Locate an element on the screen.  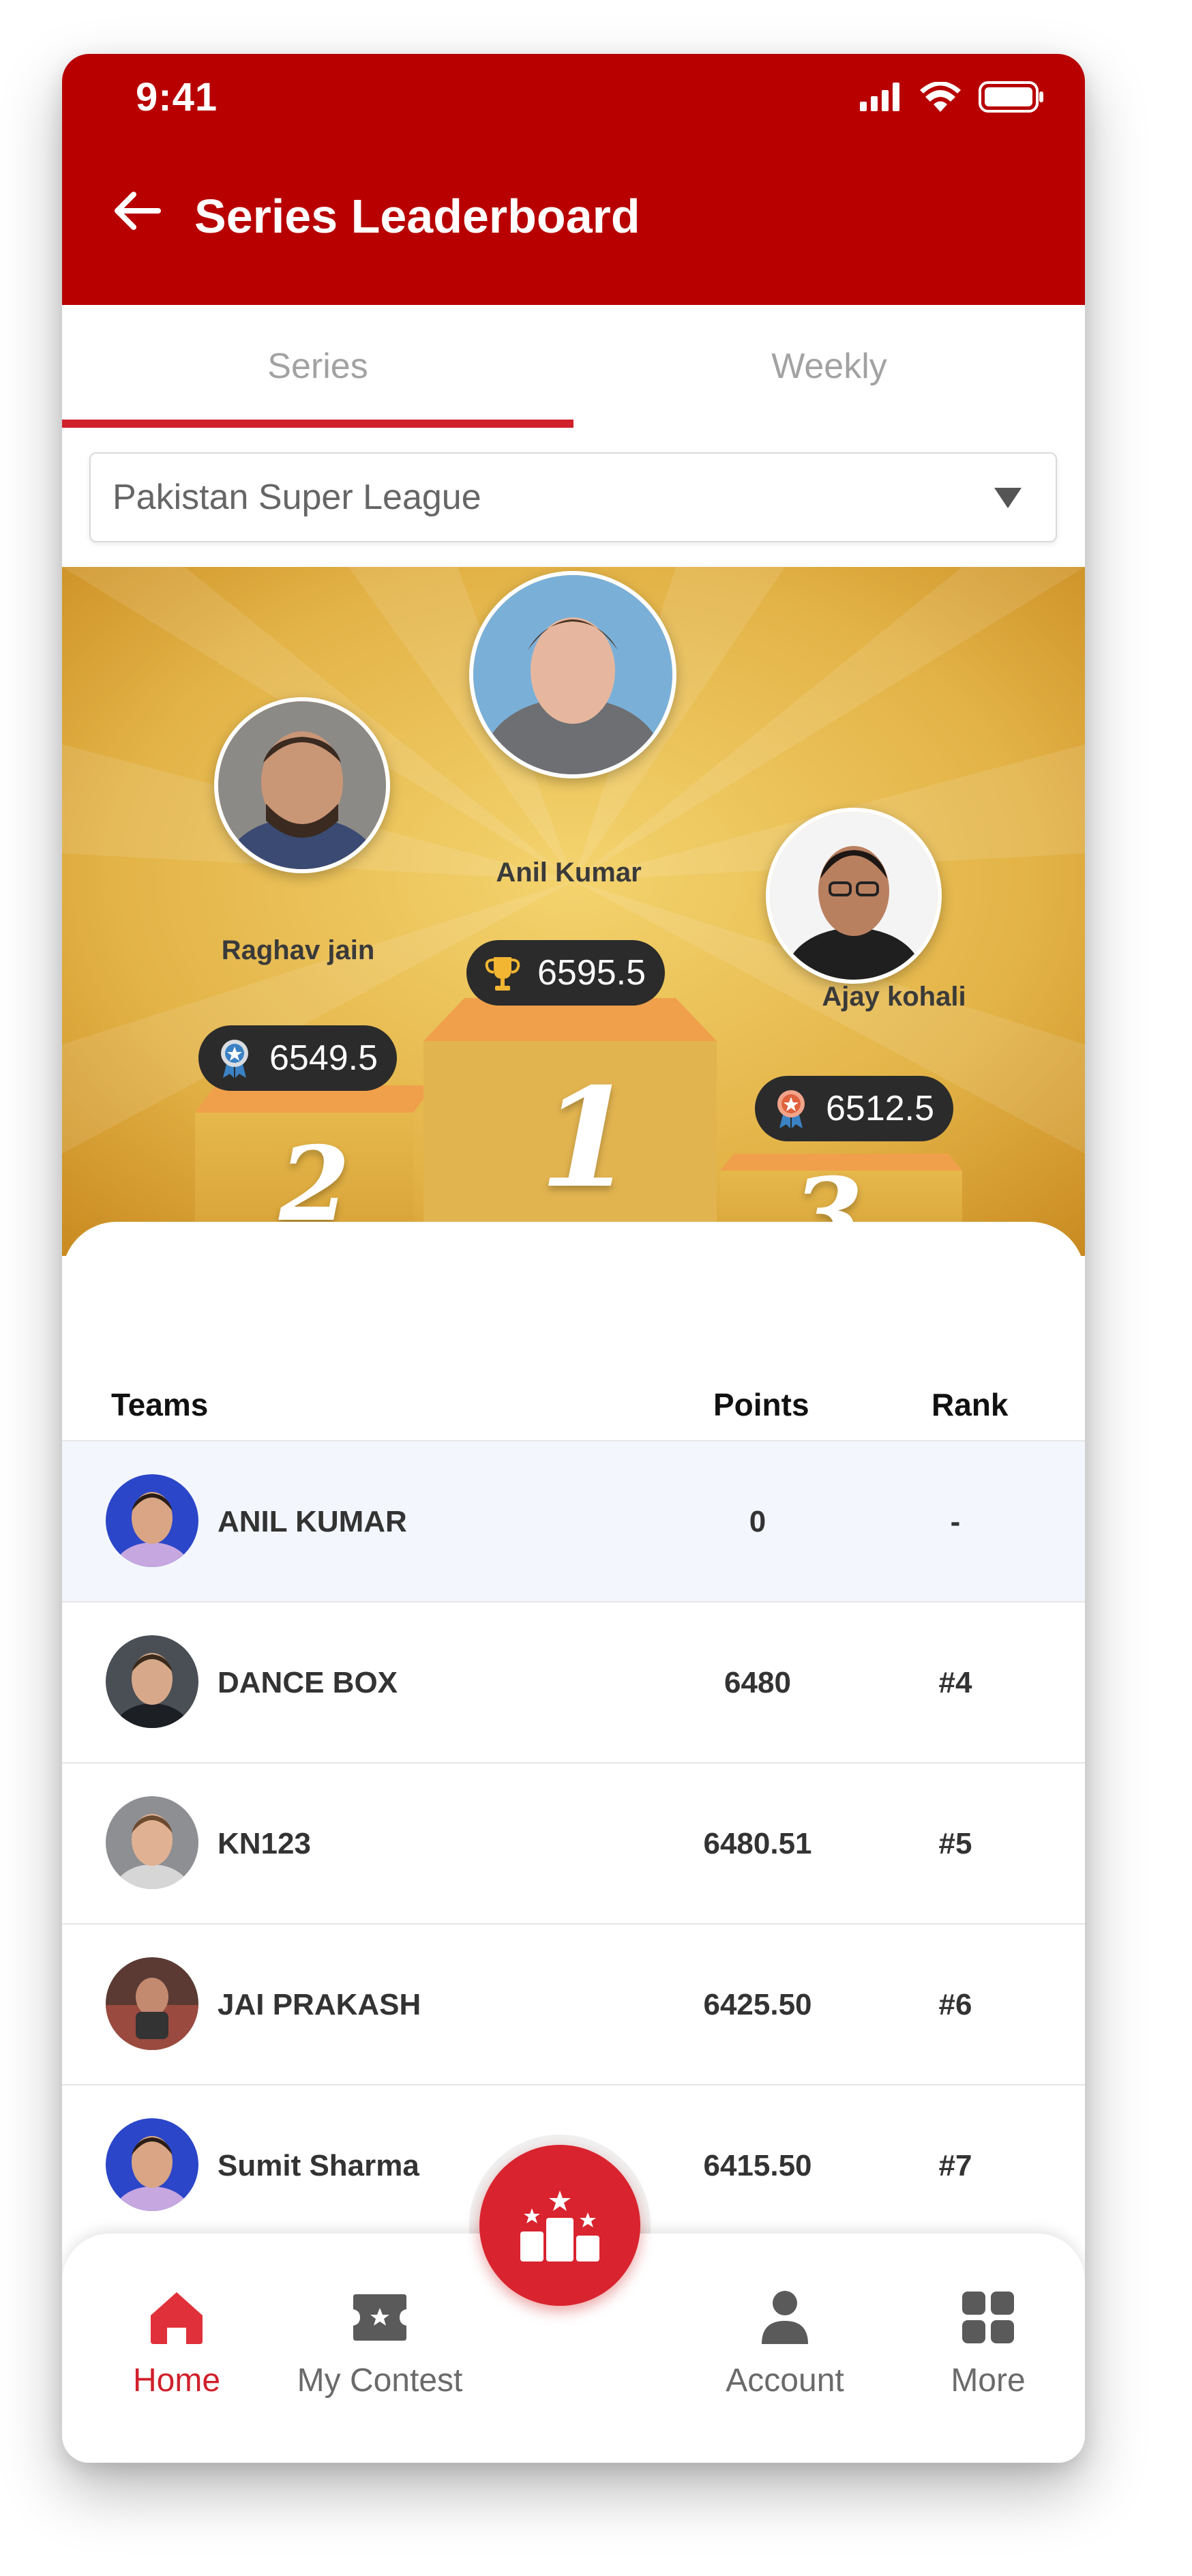
back-button is located at coordinates (137, 211).